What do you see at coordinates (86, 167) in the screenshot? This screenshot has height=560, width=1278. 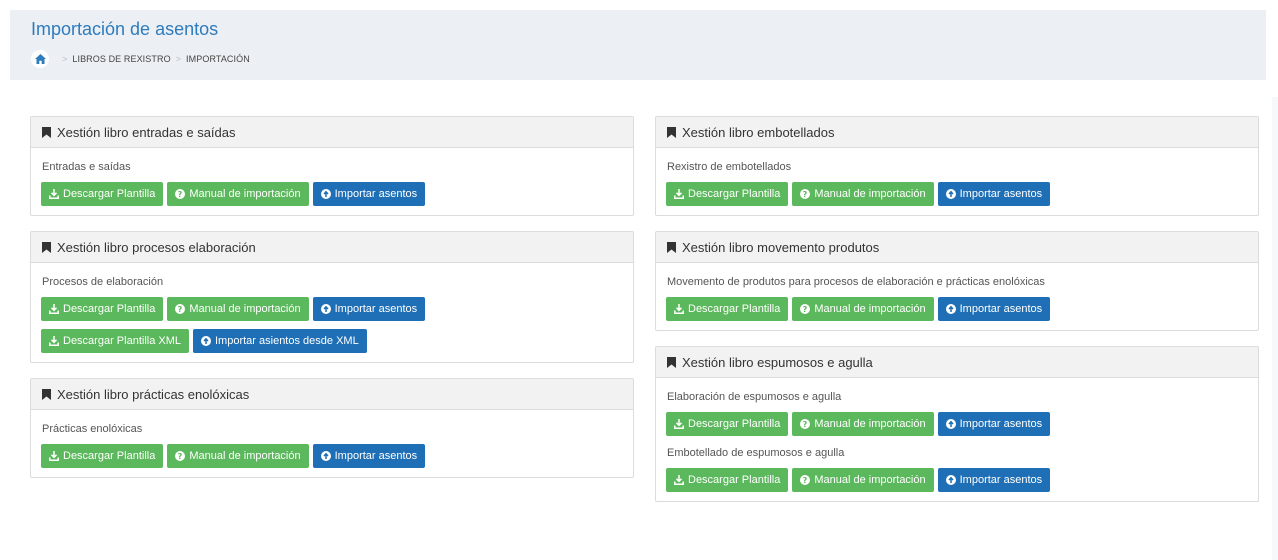 I see `section-label: Entradas e saídas` at bounding box center [86, 167].